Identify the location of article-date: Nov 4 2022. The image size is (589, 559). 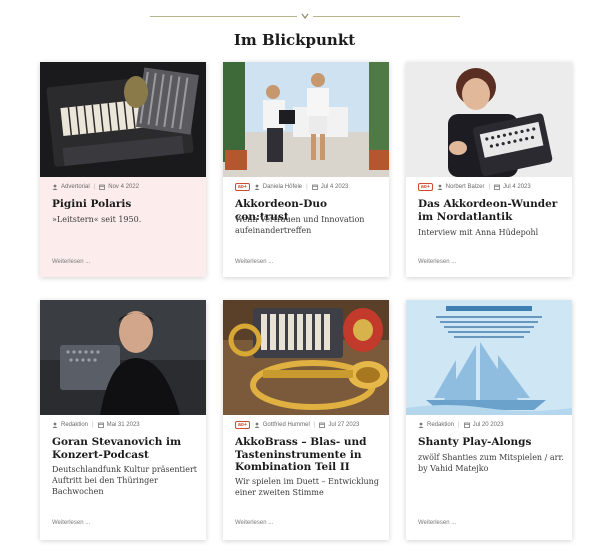
(123, 187).